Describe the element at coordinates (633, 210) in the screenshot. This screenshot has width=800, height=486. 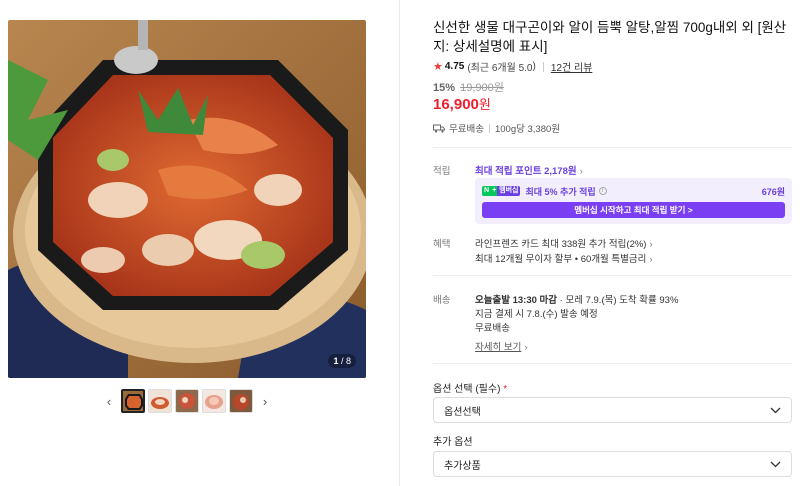
I see `membership-cta-button: 멤버십 시작하고 최대 적립 받기 >` at that location.